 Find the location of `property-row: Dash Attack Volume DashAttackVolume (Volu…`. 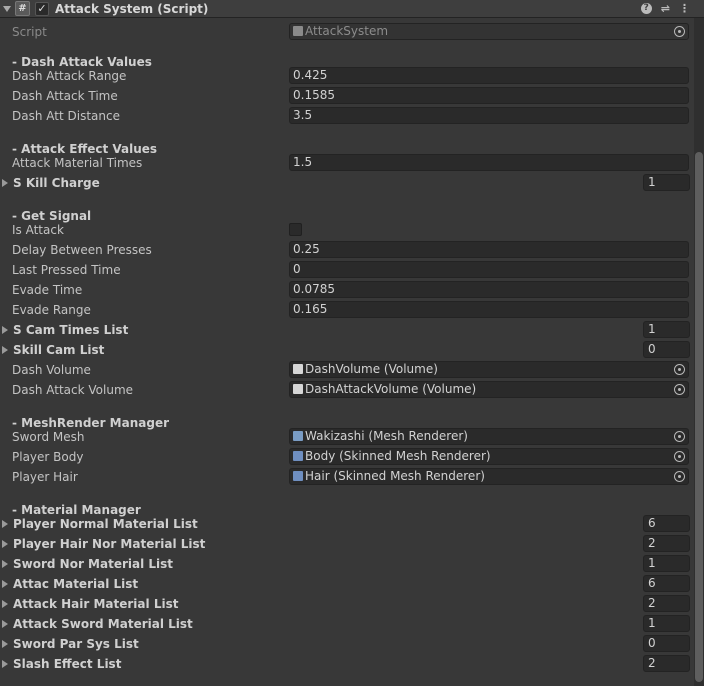

property-row: Dash Attack Volume DashAttackVolume (Volu… is located at coordinates (345, 390).